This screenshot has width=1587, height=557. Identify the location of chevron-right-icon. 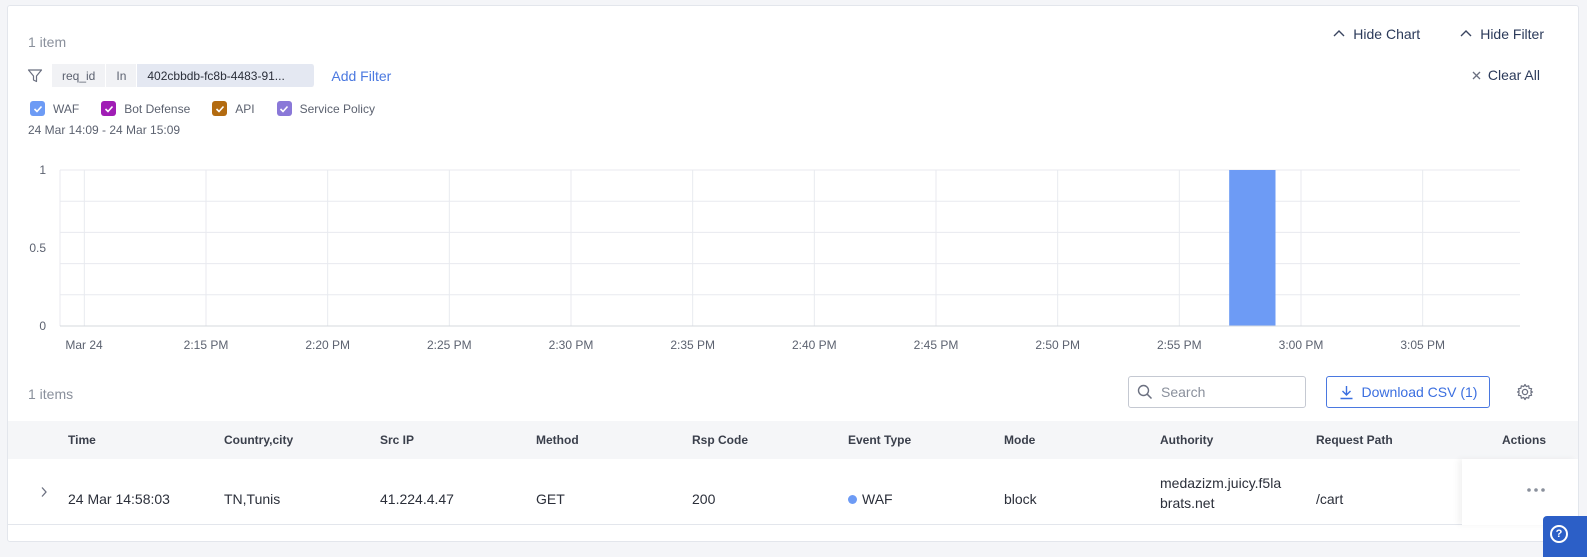
(44, 492).